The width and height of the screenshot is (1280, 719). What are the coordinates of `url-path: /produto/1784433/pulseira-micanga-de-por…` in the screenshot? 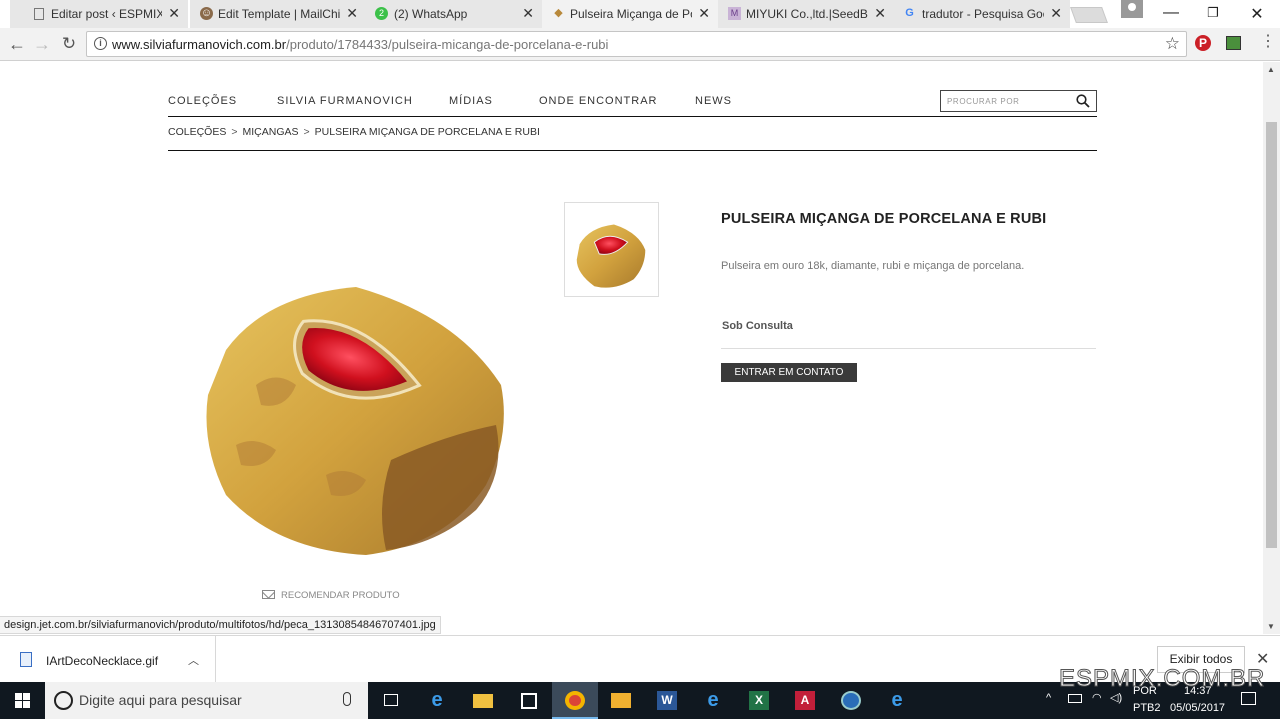 It's located at (447, 44).